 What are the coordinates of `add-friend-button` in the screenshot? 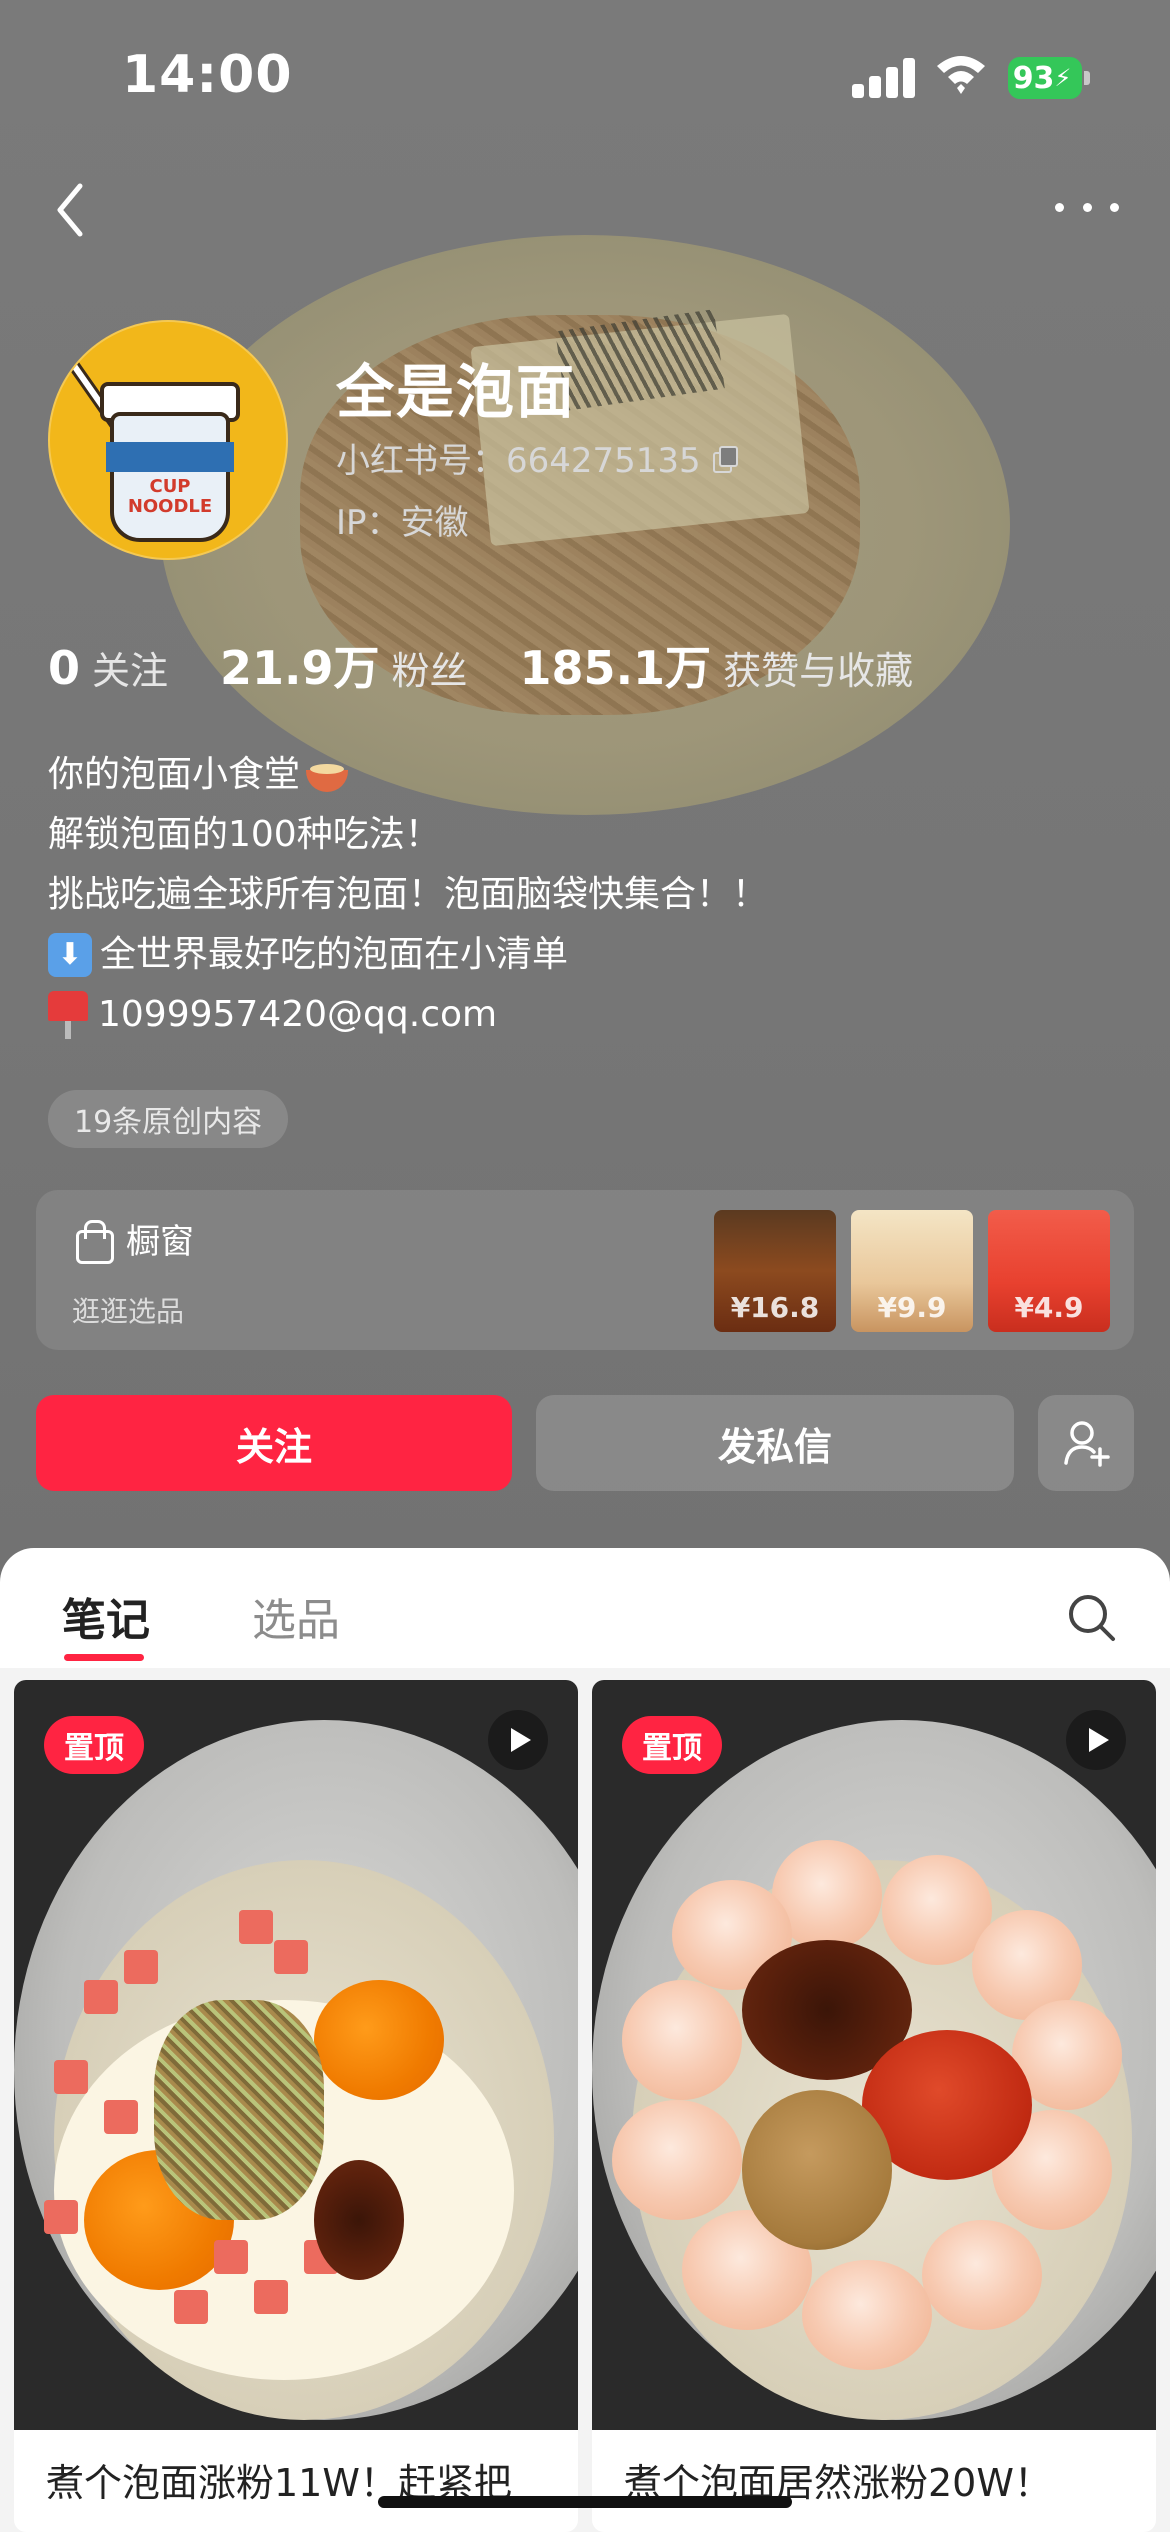 It's located at (1086, 1443).